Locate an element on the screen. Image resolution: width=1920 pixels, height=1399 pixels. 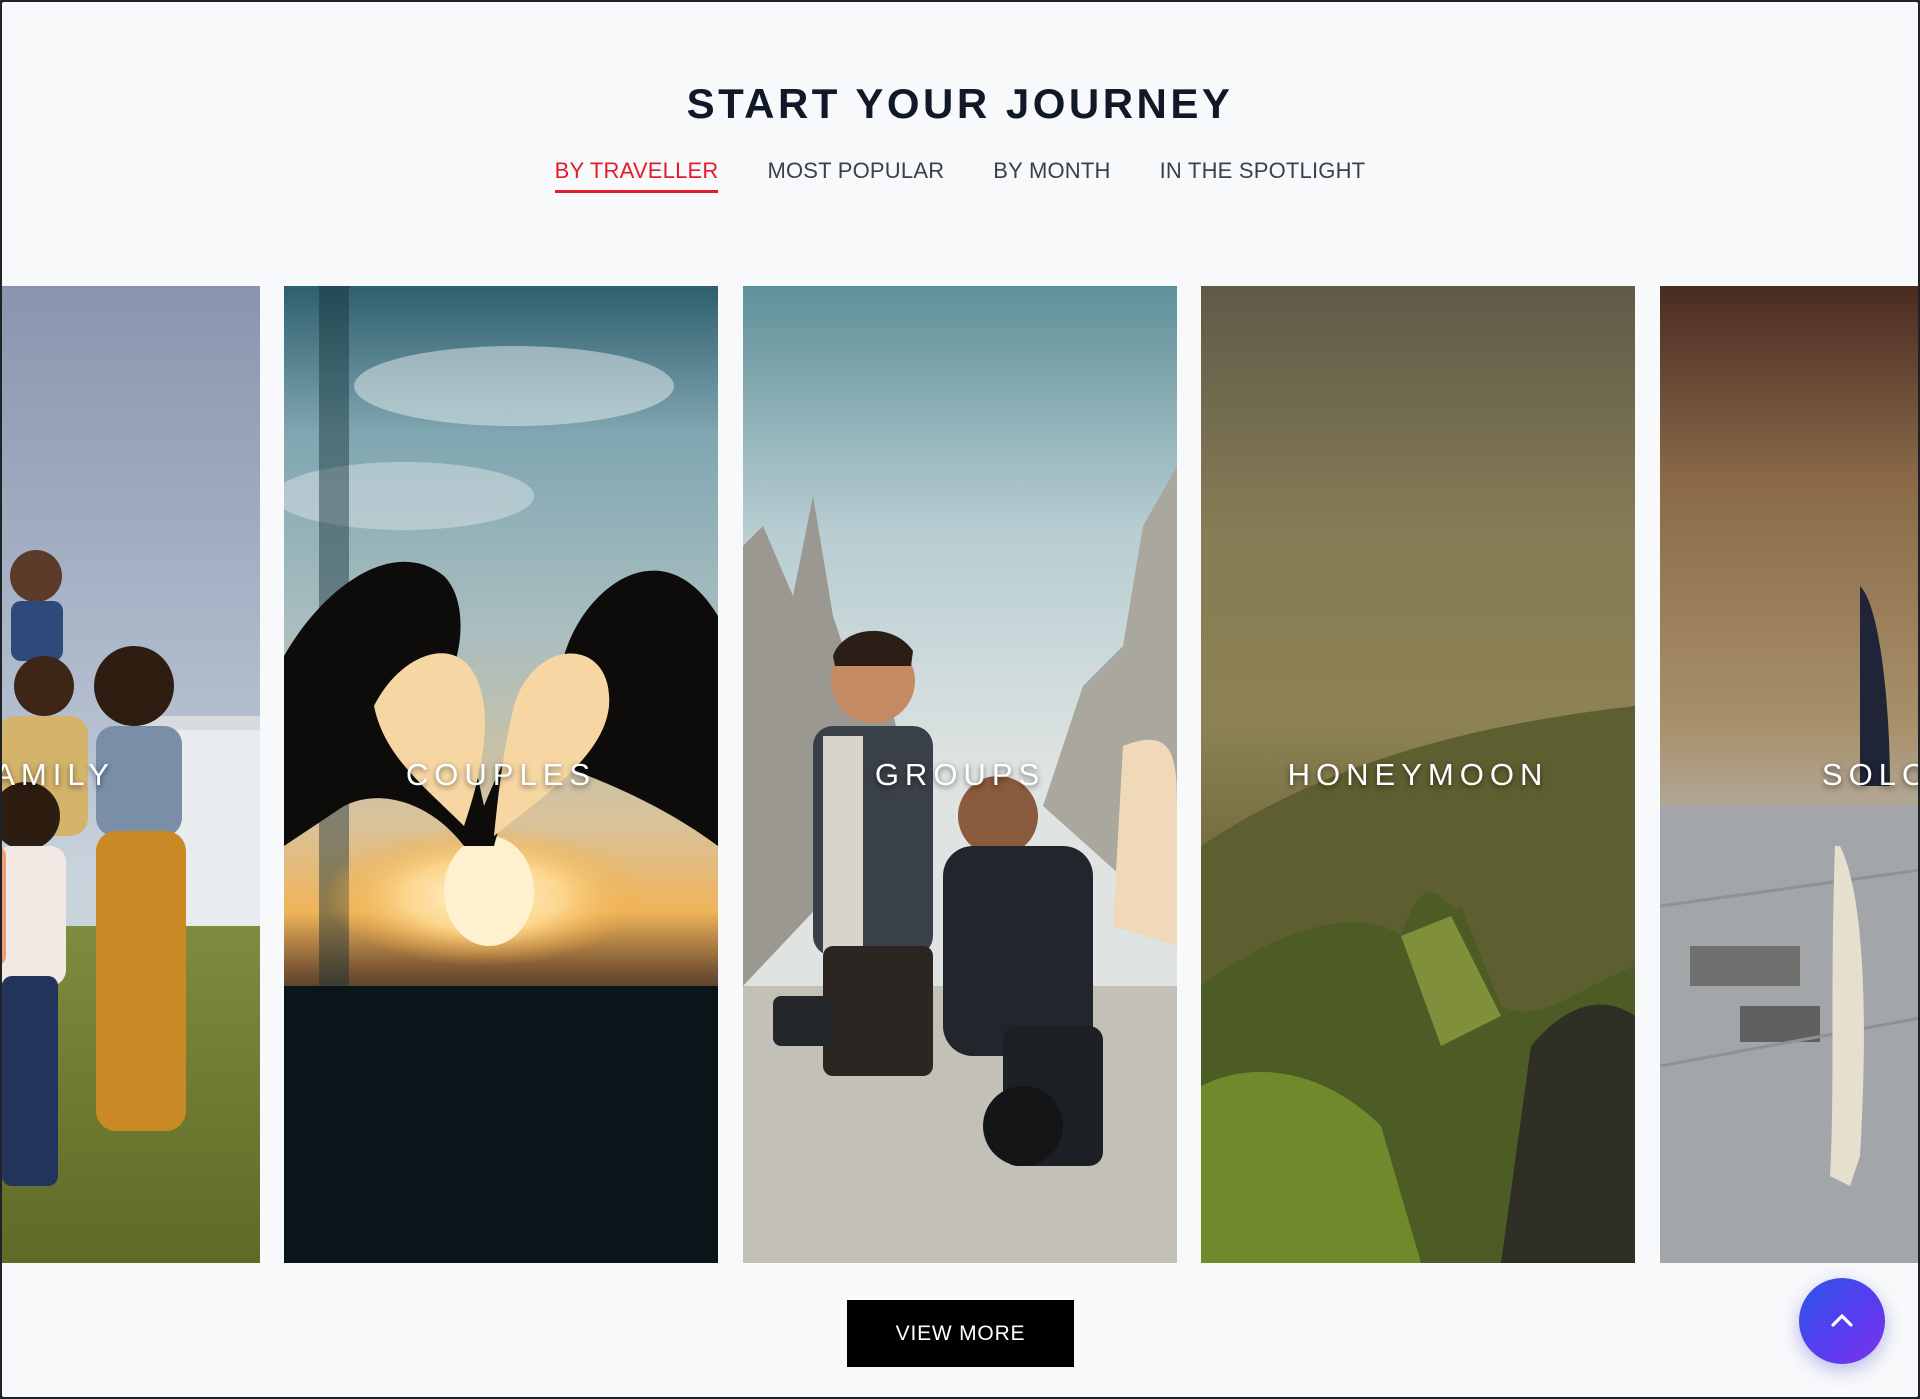
card-label-honeymoon: HONEYMOON is located at coordinates (1418, 774).